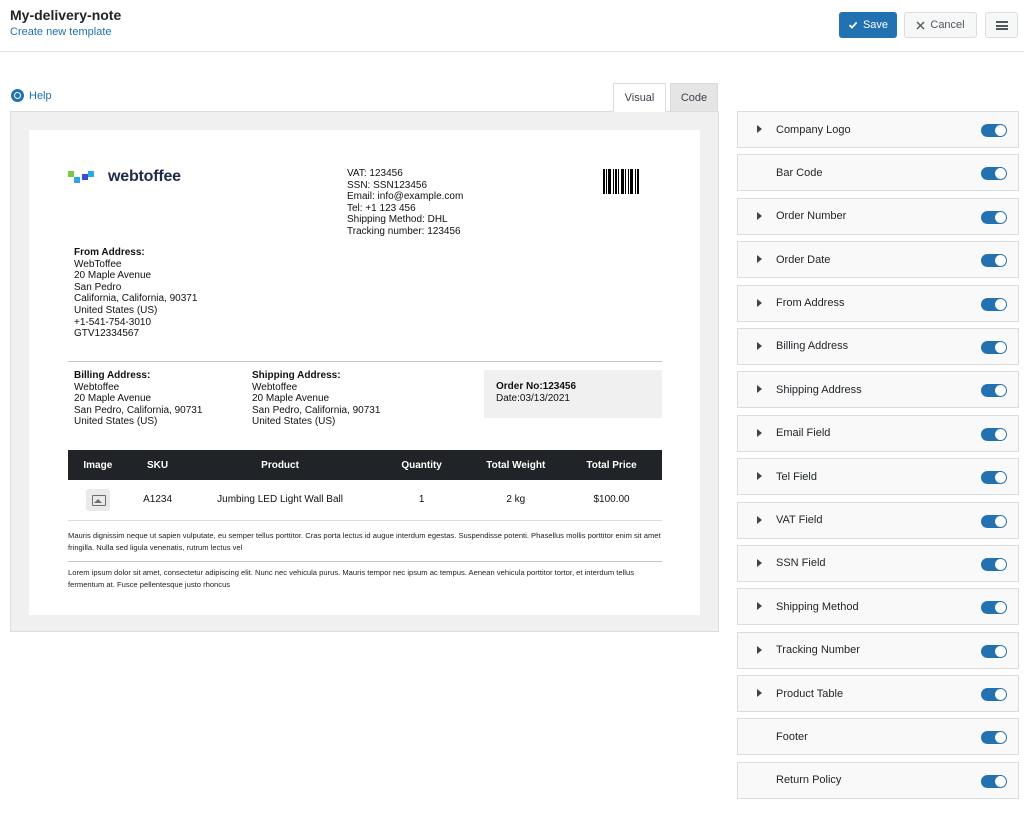  What do you see at coordinates (878, 129) in the screenshot?
I see `panel-item-company-logo: Company Logo` at bounding box center [878, 129].